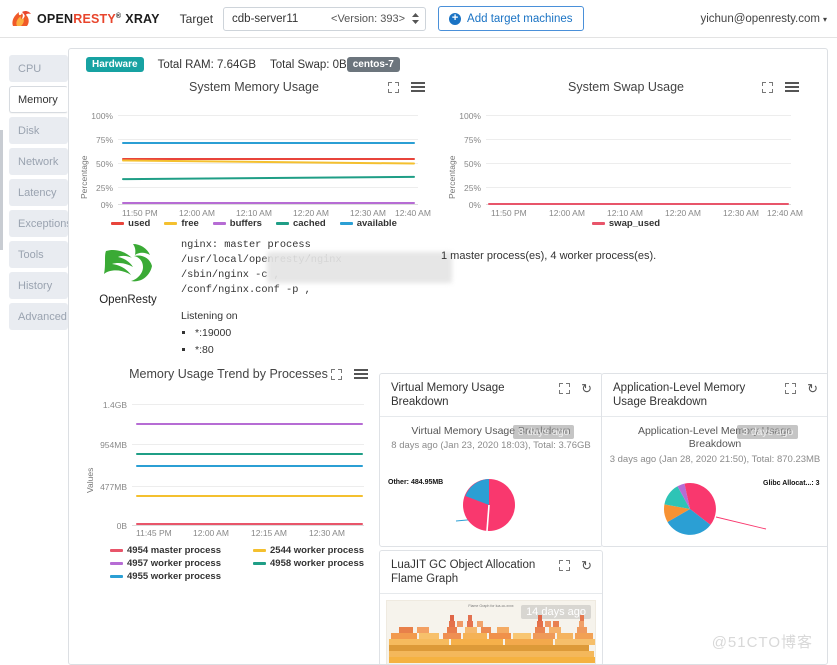 The height and width of the screenshot is (665, 837). I want to click on x-tick: 12:15 AM, so click(269, 533).